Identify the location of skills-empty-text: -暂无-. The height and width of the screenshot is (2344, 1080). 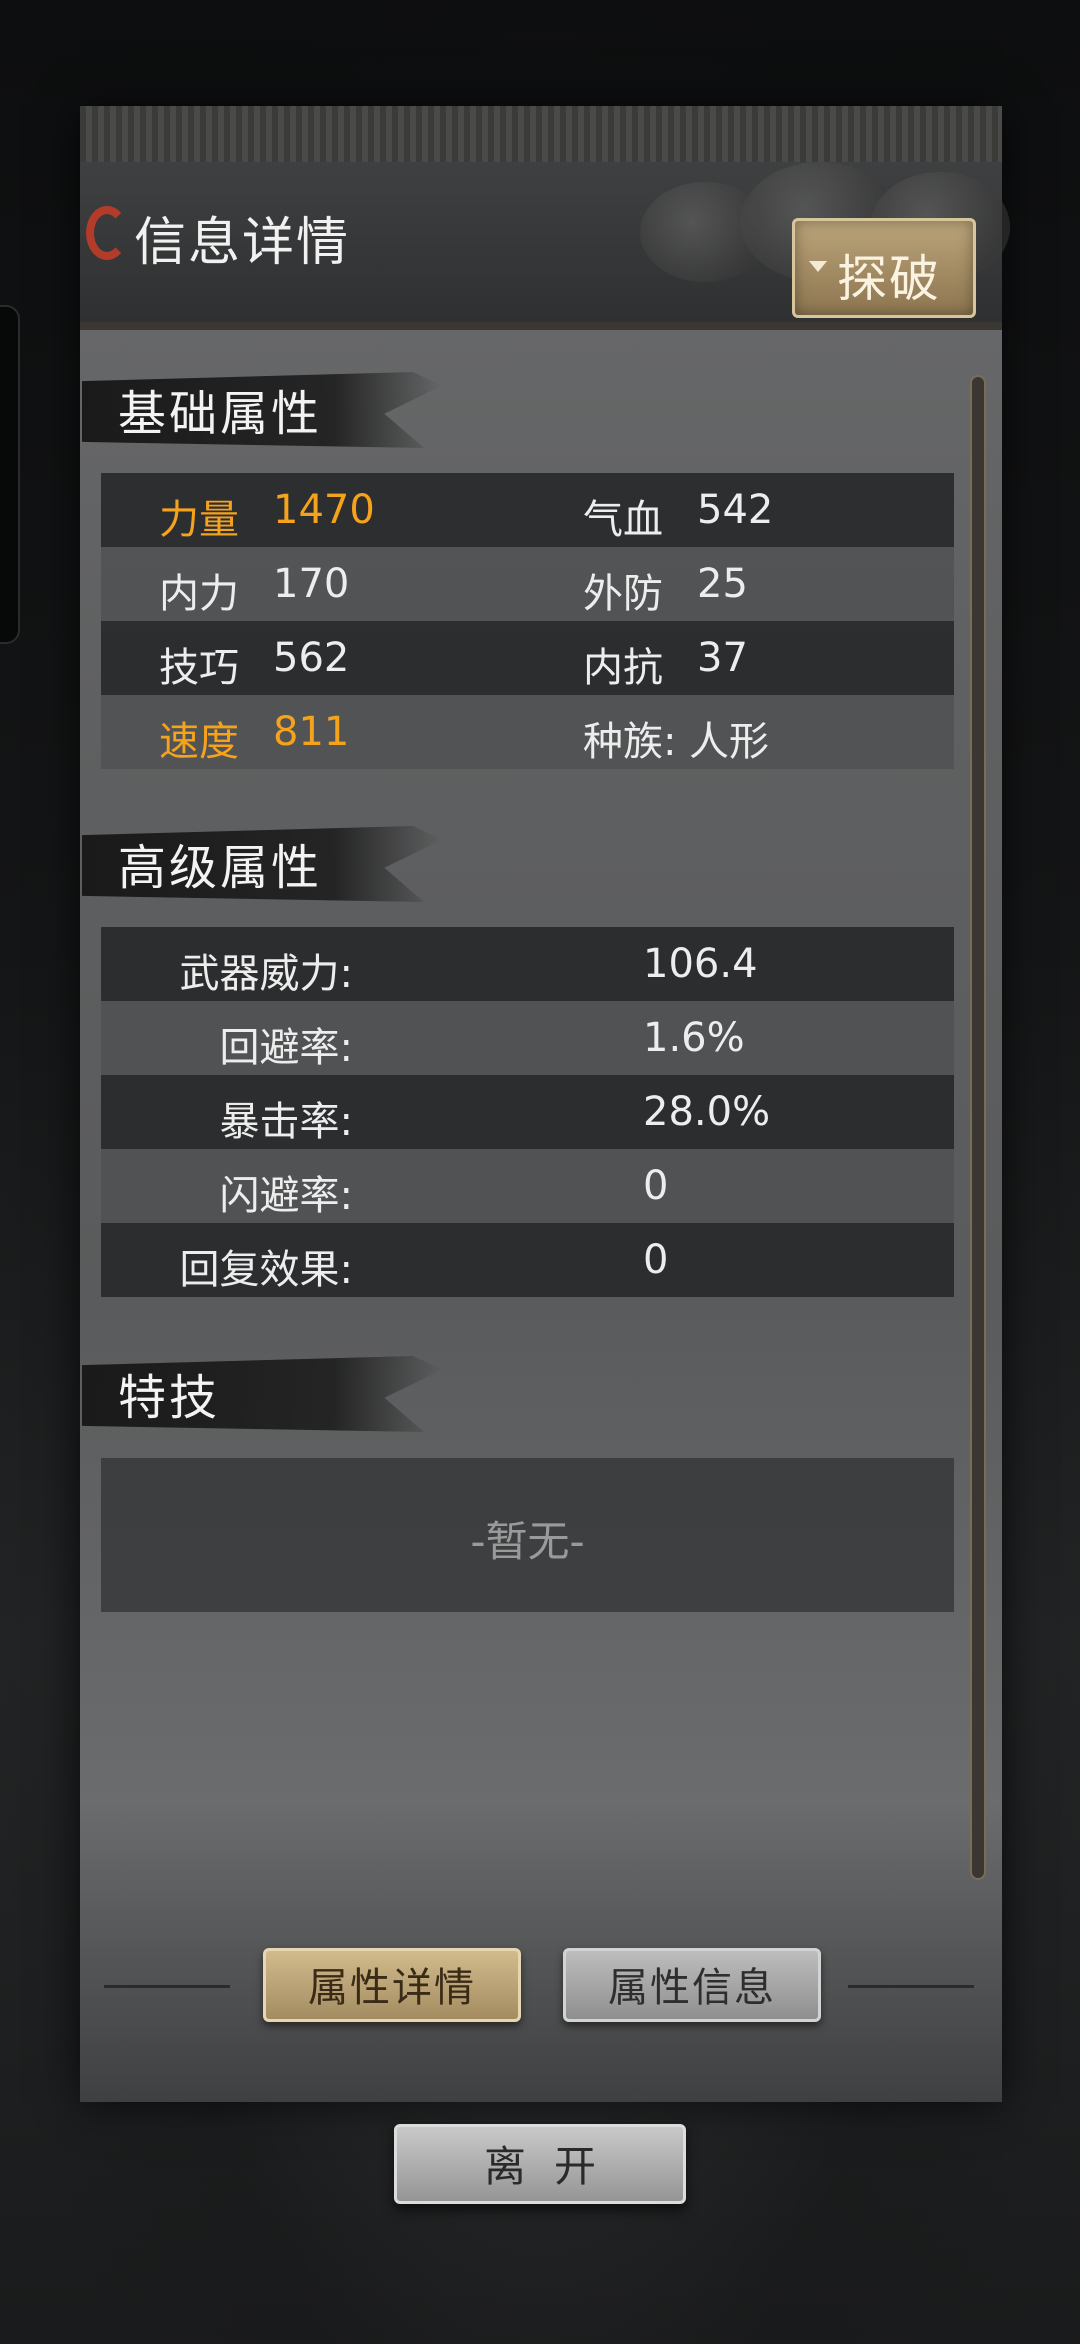
(527, 1541).